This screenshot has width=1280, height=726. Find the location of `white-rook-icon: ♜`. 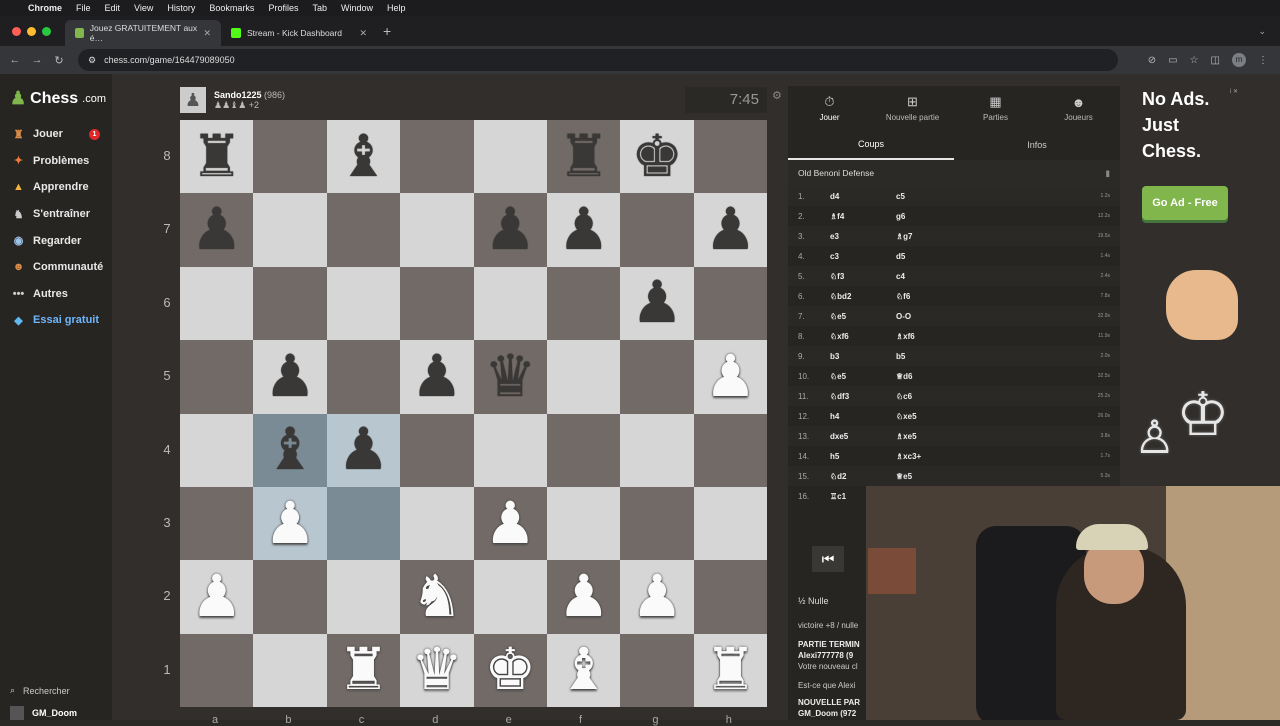

white-rook-icon: ♜ is located at coordinates (730, 670).